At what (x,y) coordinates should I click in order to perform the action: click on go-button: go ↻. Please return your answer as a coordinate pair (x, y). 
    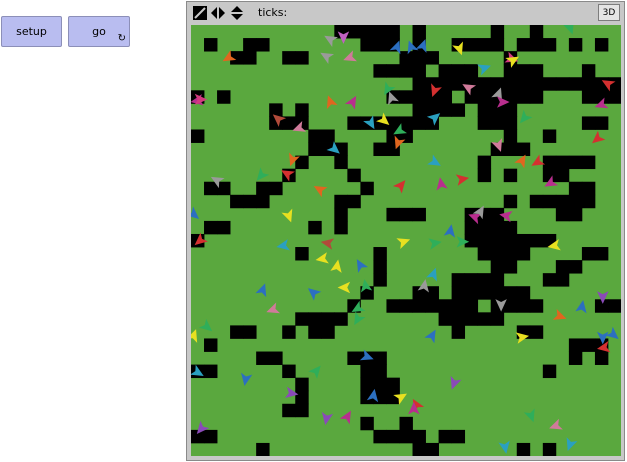
    Looking at the image, I should click on (99, 31).